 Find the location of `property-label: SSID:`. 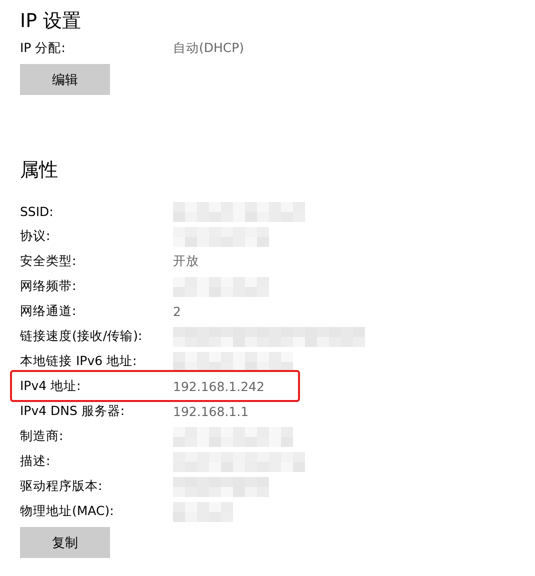

property-label: SSID: is located at coordinates (37, 211).